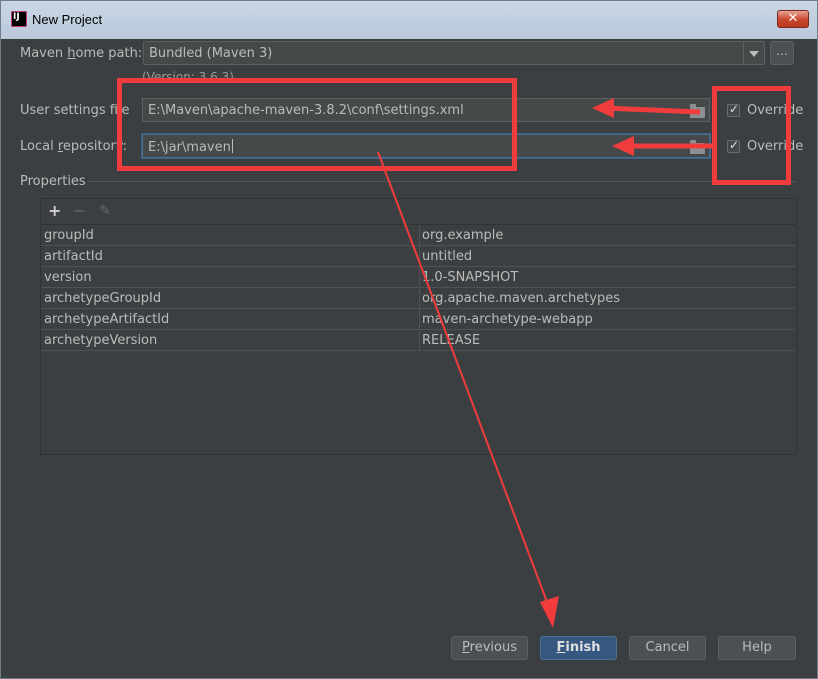  Describe the element at coordinates (489, 648) in the screenshot. I see `previous-button: Previous` at that location.